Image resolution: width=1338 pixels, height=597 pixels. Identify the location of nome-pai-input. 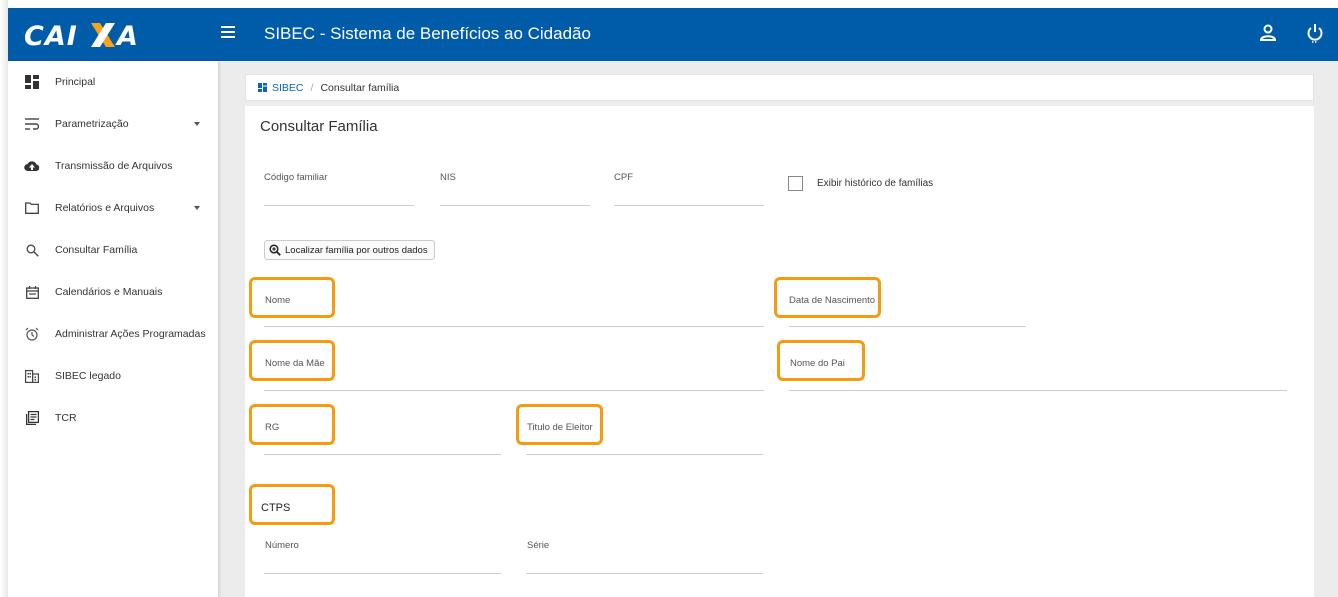
(1038, 390).